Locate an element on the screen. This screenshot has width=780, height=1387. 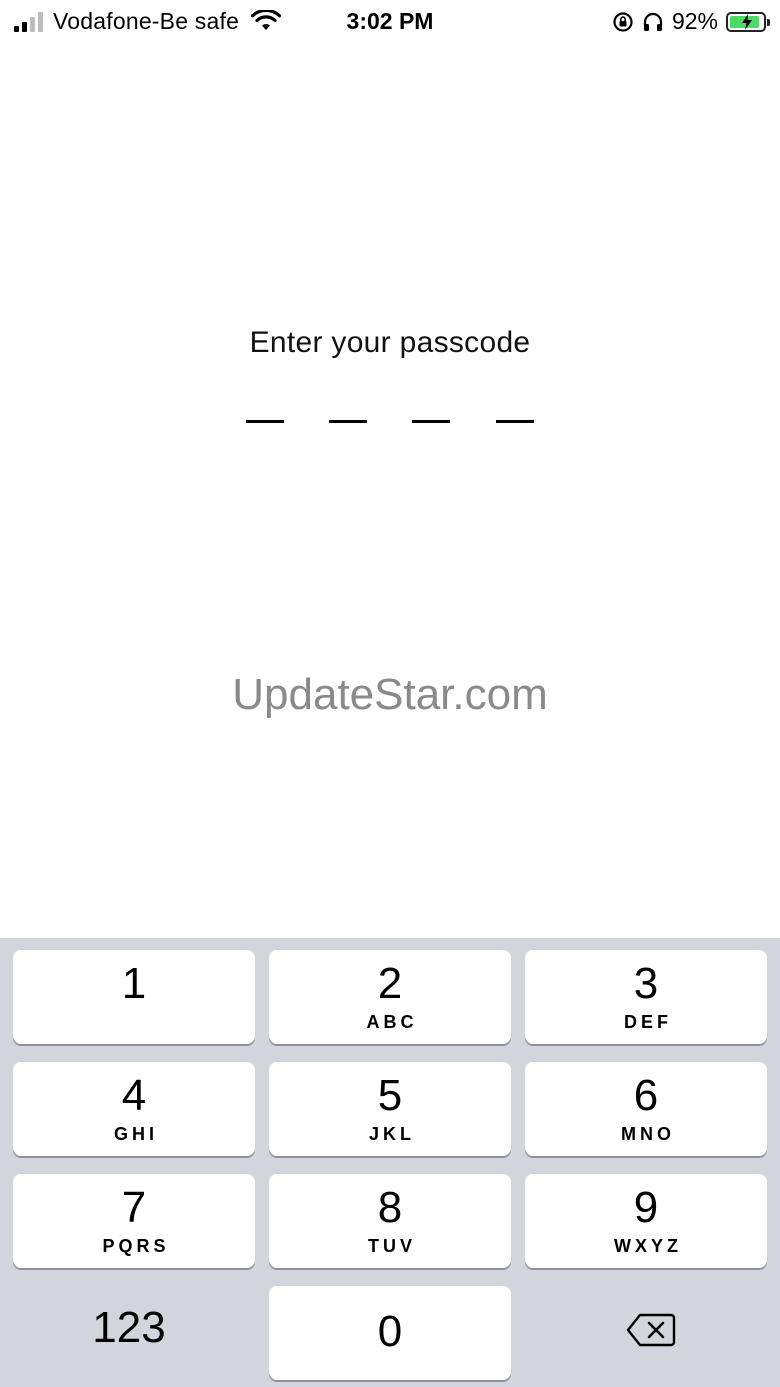
passcode-dots is located at coordinates (391, 422).